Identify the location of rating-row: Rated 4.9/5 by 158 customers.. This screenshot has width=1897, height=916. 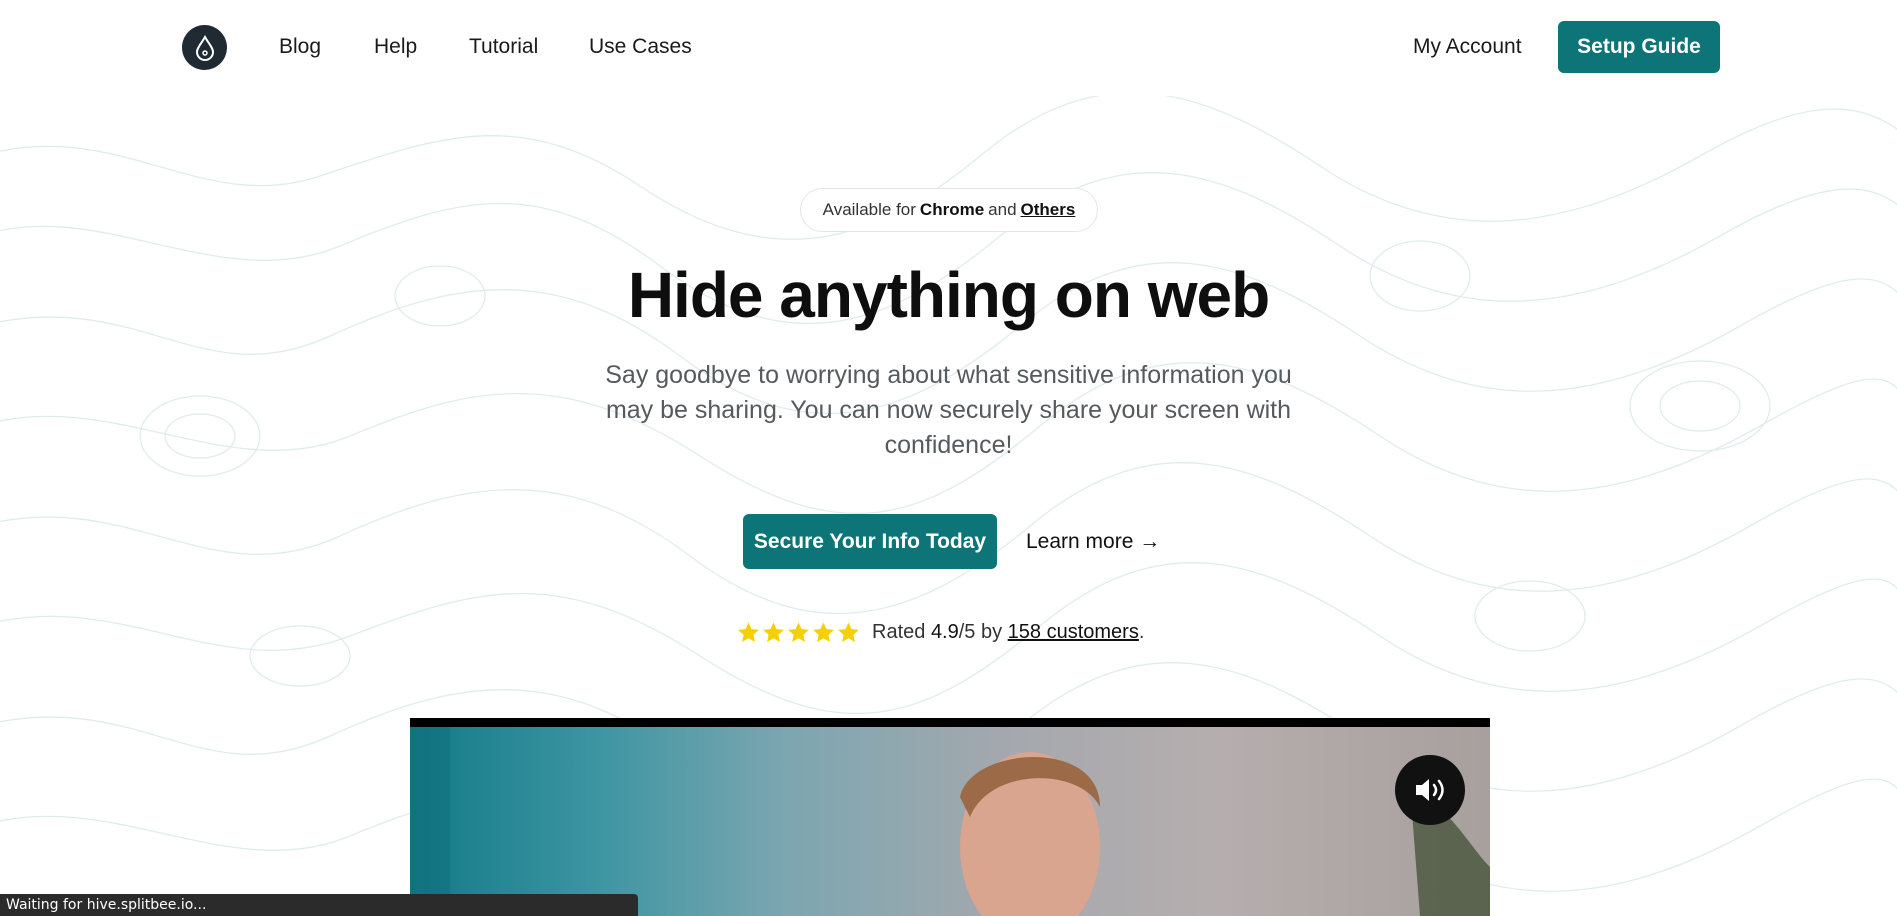
(940, 632).